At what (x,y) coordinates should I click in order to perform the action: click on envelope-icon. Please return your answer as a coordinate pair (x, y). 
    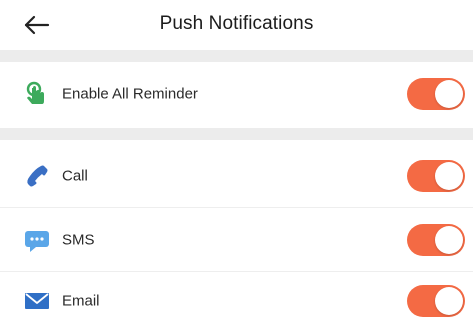
    Looking at the image, I should click on (37, 300).